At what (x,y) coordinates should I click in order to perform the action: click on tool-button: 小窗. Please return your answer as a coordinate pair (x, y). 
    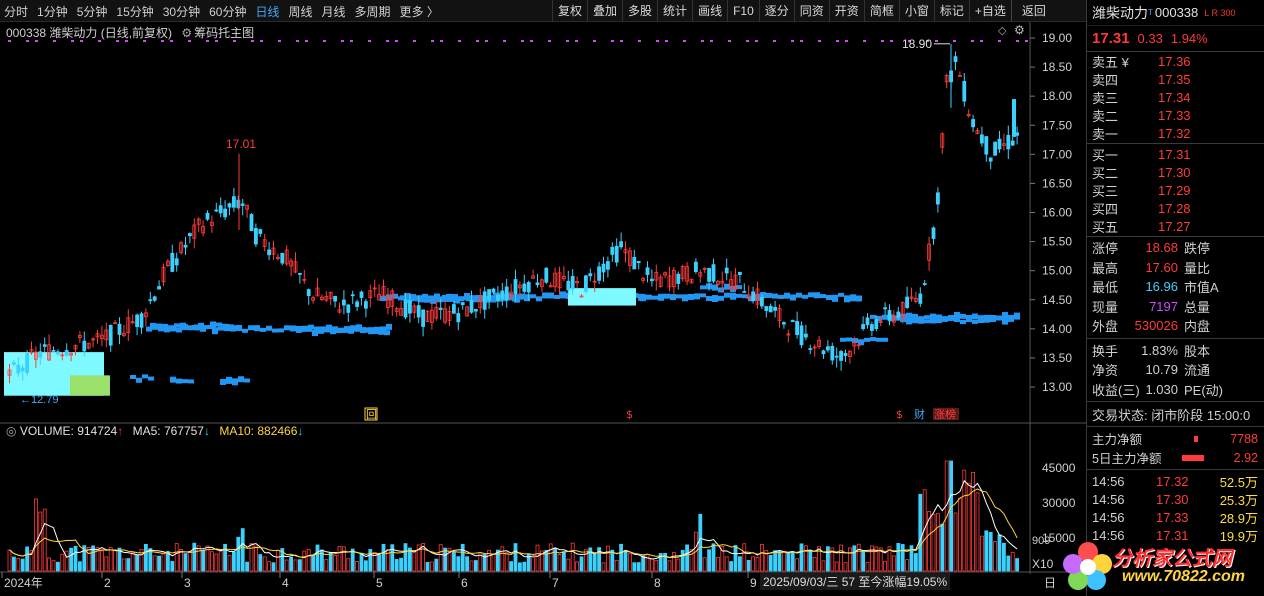
    Looking at the image, I should click on (916, 11).